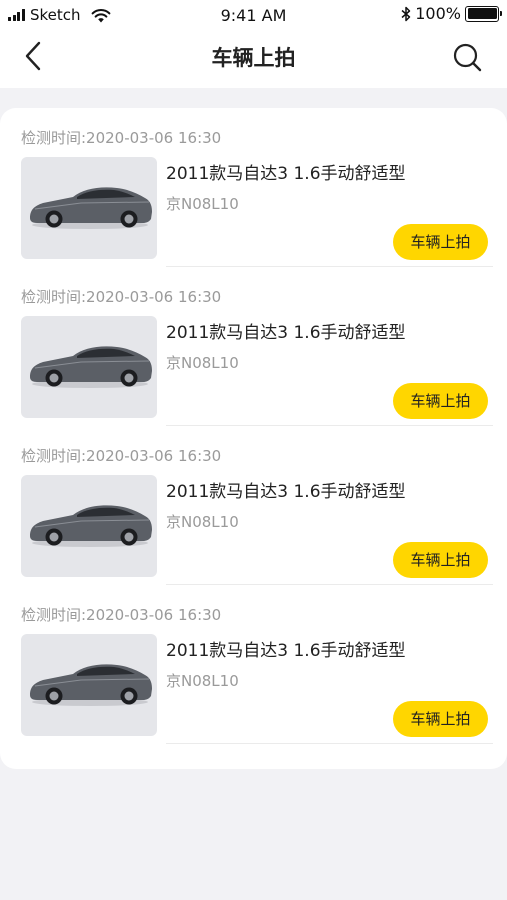 The height and width of the screenshot is (900, 507). Describe the element at coordinates (329, 743) in the screenshot. I see `divider` at that location.